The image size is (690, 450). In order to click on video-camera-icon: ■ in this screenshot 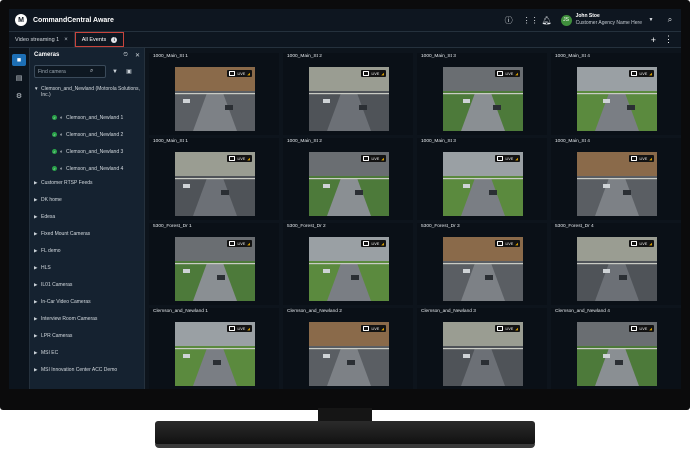, I will do `click(19, 60)`.